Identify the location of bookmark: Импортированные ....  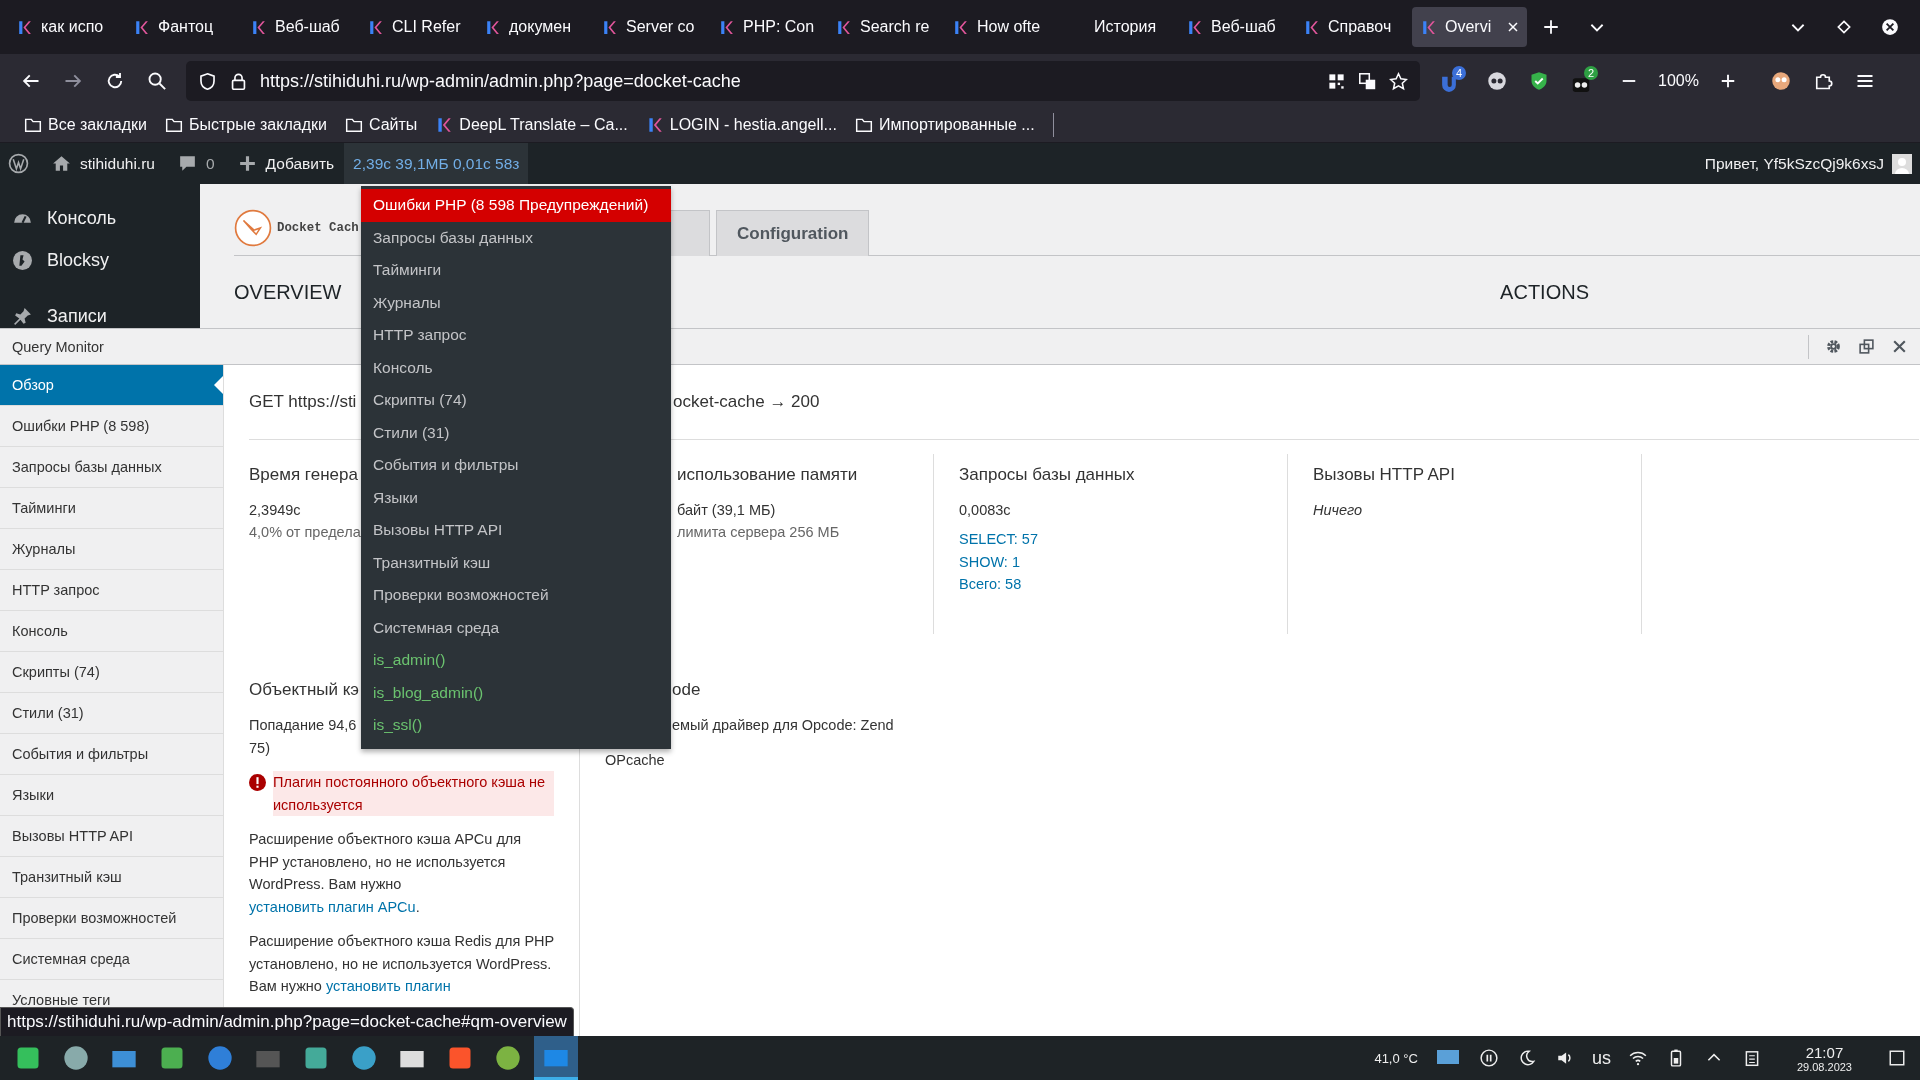
(944, 125).